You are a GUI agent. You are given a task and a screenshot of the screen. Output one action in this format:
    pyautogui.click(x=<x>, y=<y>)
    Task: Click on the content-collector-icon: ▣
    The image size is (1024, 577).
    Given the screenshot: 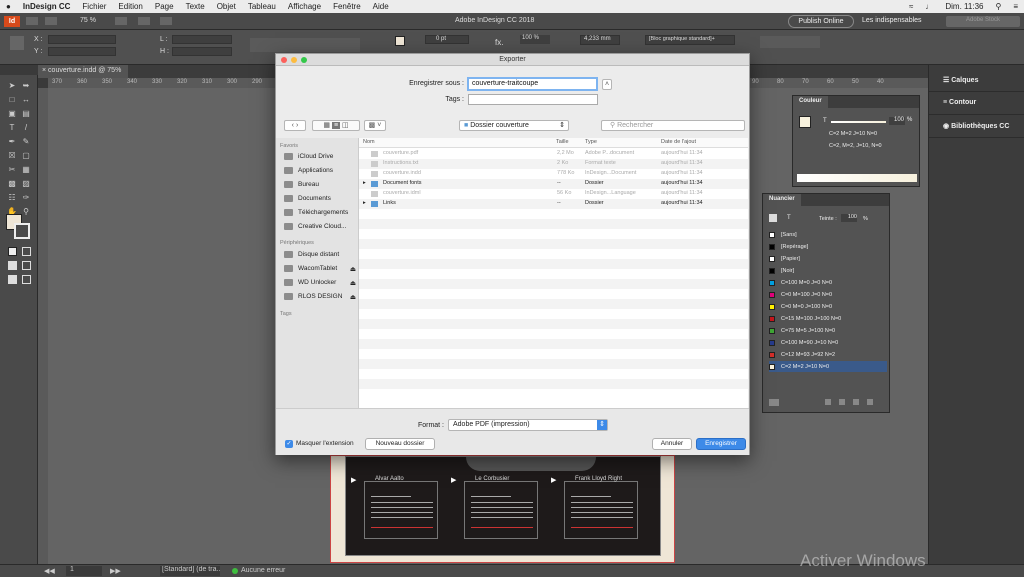 What is the action you would take?
    pyautogui.click(x=12, y=114)
    